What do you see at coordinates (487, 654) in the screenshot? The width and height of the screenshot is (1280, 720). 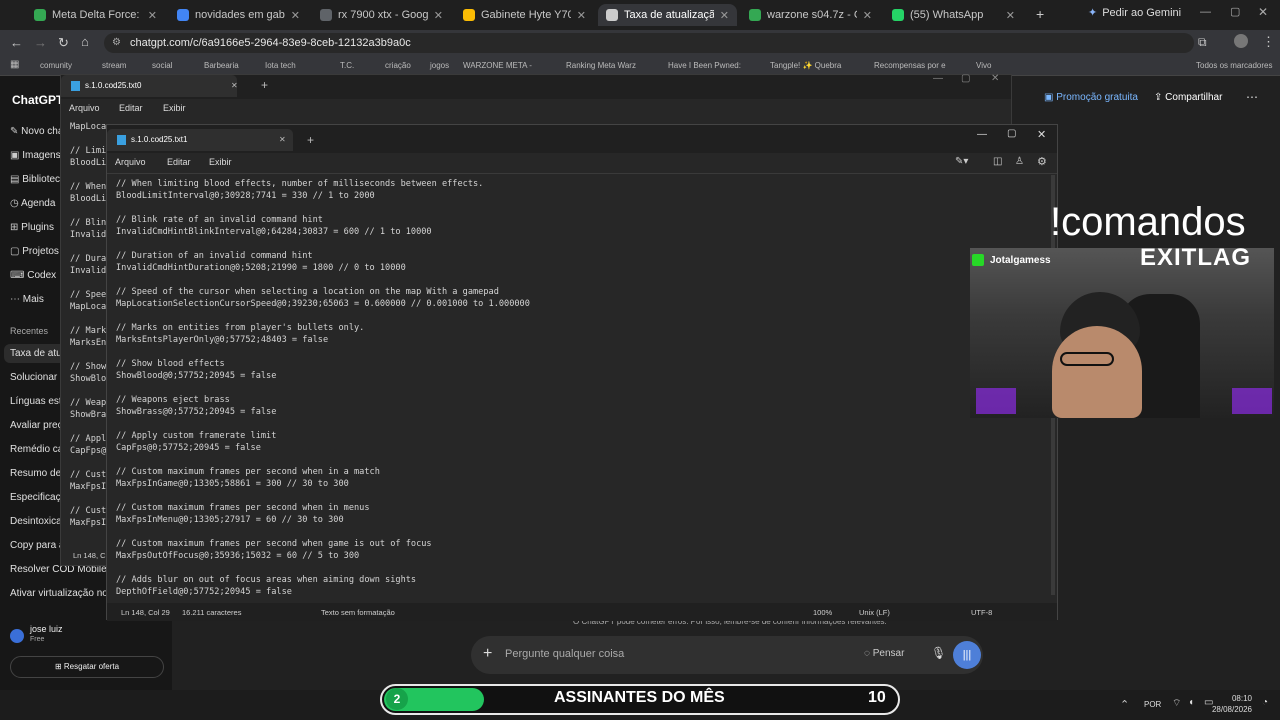 I see `attach-plus-icon: +` at bounding box center [487, 654].